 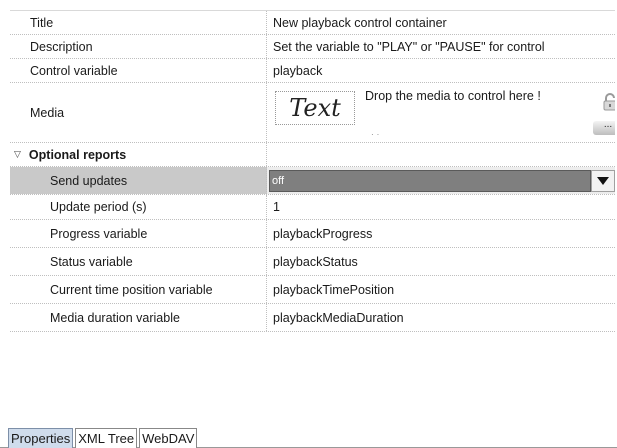 I want to click on property-group-optional-reports: ▽ Optional reports, so click(x=312, y=155).